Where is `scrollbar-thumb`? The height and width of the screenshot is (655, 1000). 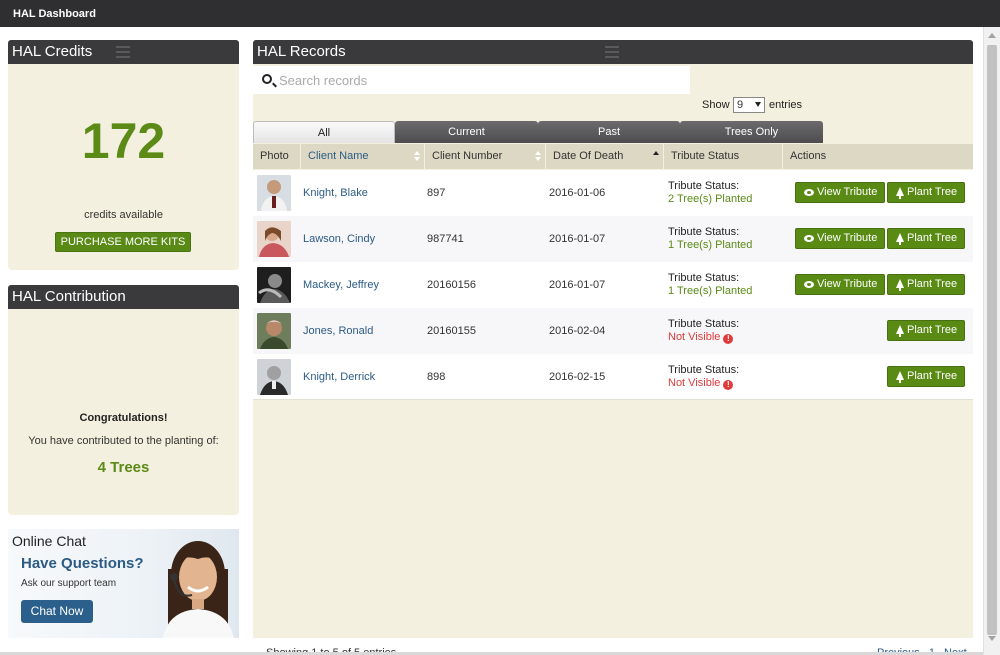 scrollbar-thumb is located at coordinates (992, 340).